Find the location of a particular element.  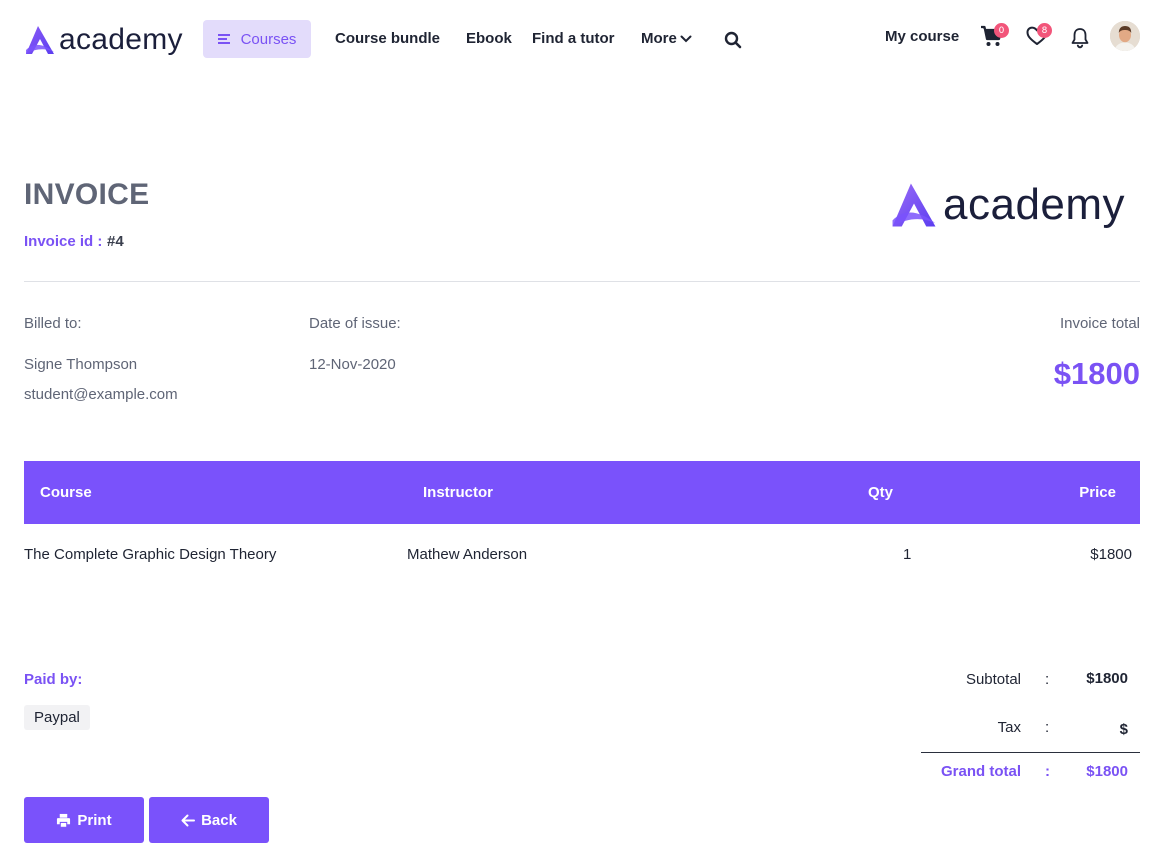

invoice-id-label: Invoice id : is located at coordinates (63, 241).